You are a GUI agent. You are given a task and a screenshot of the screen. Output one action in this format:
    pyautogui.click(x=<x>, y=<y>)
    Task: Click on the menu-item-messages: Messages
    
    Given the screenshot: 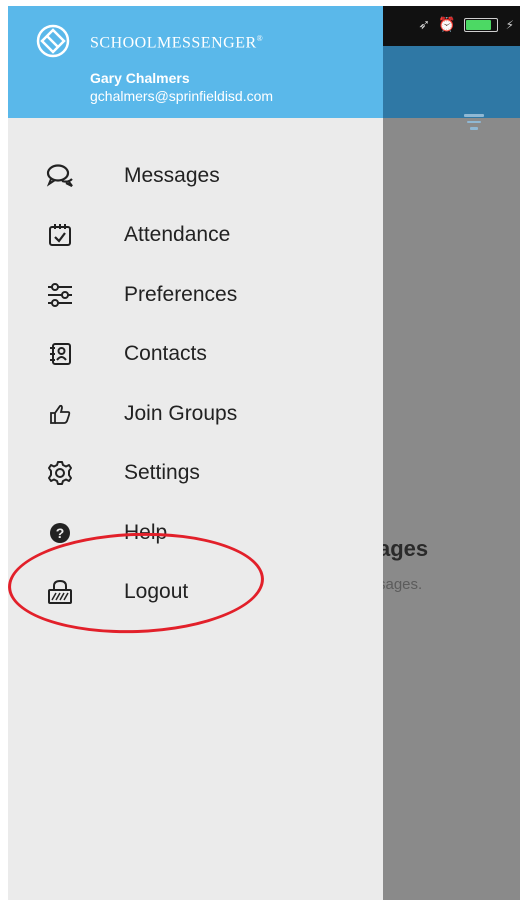 What is the action you would take?
    pyautogui.click(x=195, y=176)
    